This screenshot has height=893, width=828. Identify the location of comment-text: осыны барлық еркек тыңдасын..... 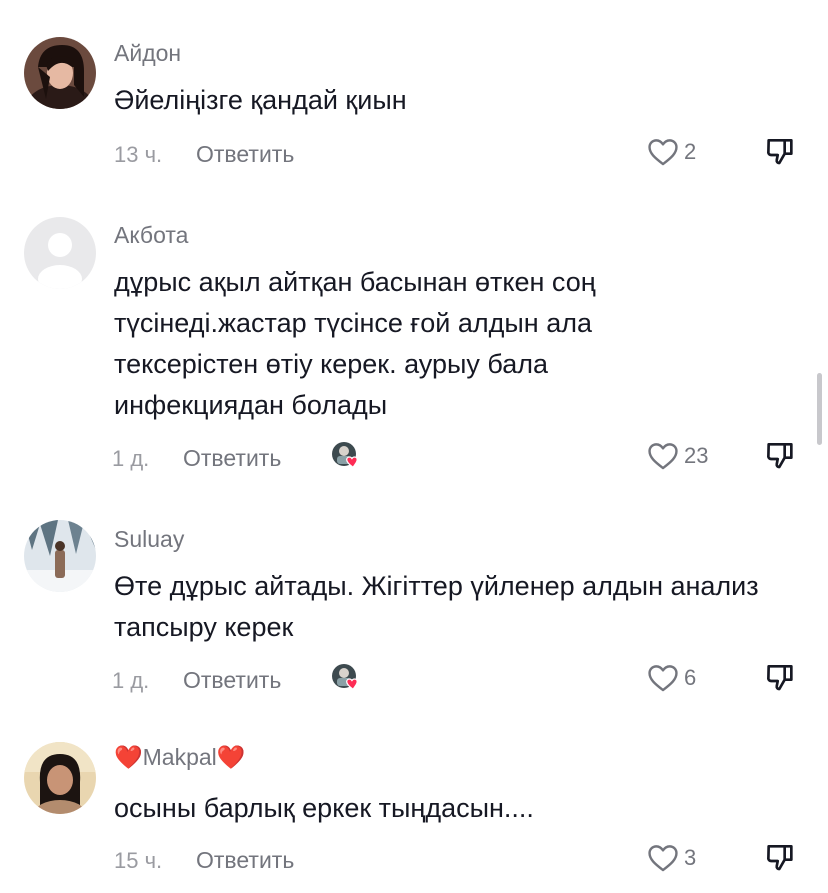
(324, 808).